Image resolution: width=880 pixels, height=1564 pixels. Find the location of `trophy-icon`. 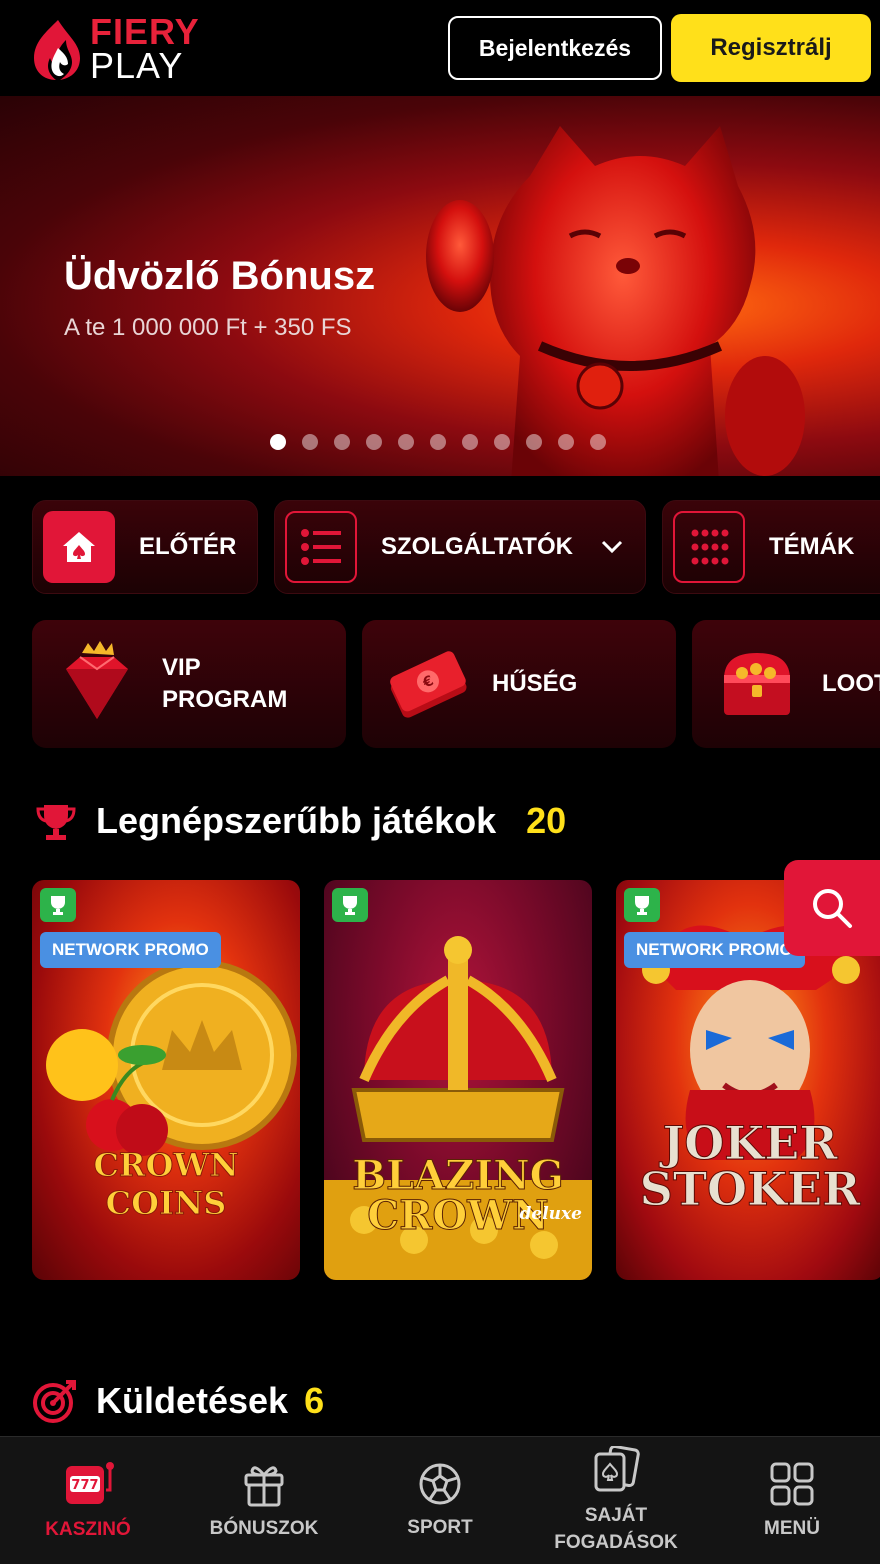

trophy-icon is located at coordinates (56, 822).